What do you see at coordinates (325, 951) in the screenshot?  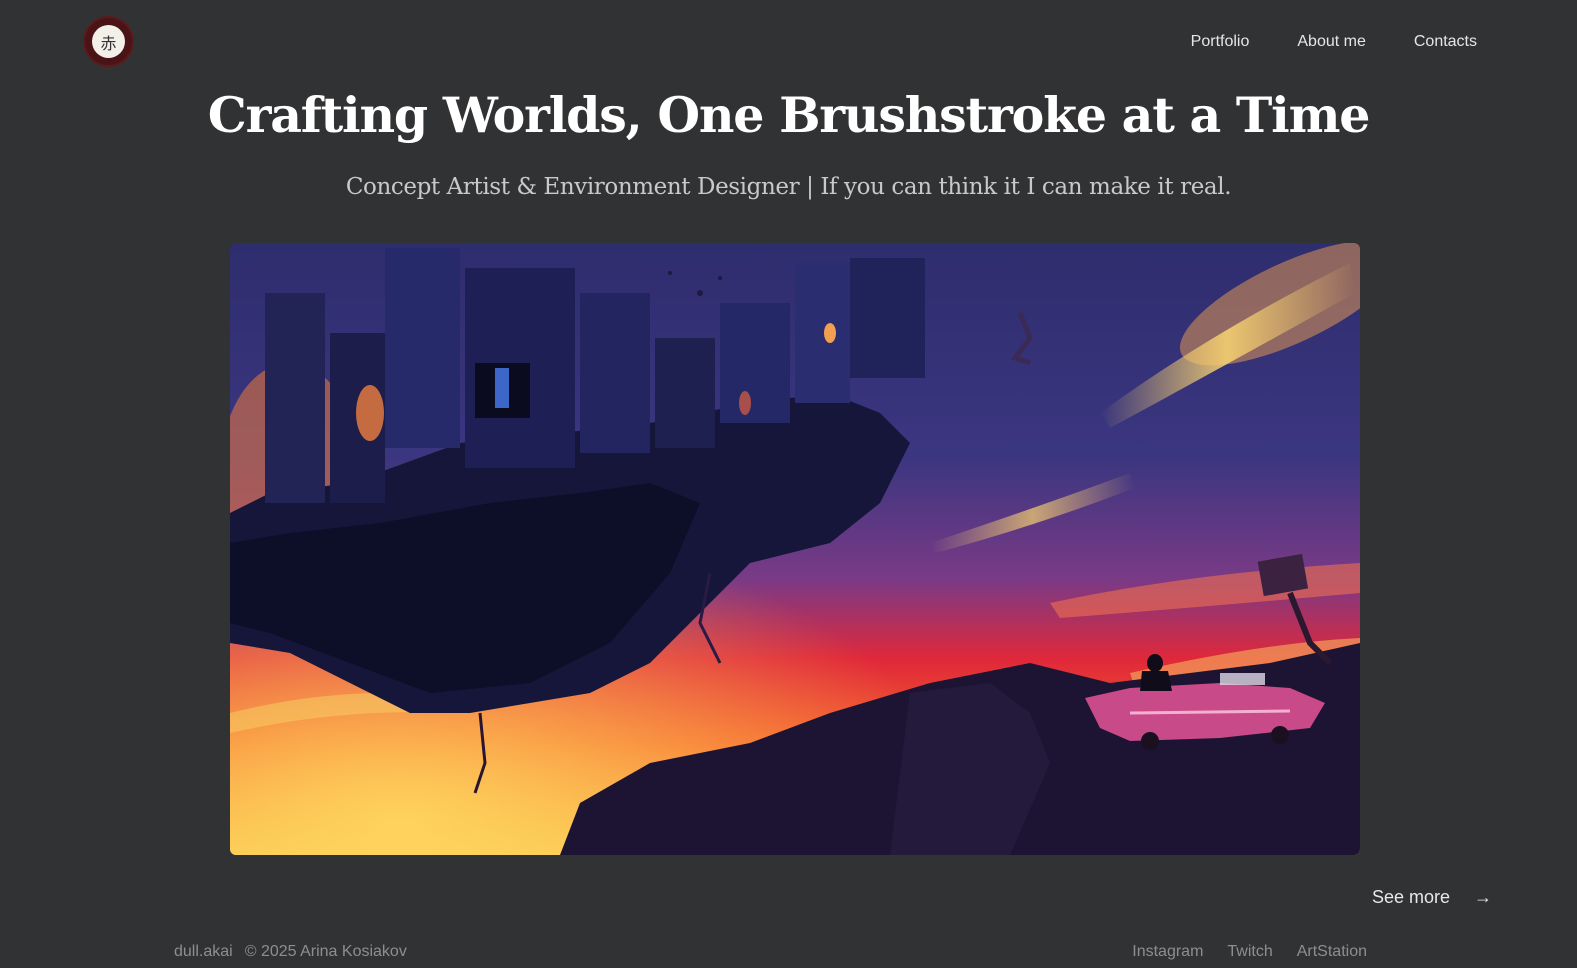 I see `footer-copyright: © 2025 Arina Kosiakov` at bounding box center [325, 951].